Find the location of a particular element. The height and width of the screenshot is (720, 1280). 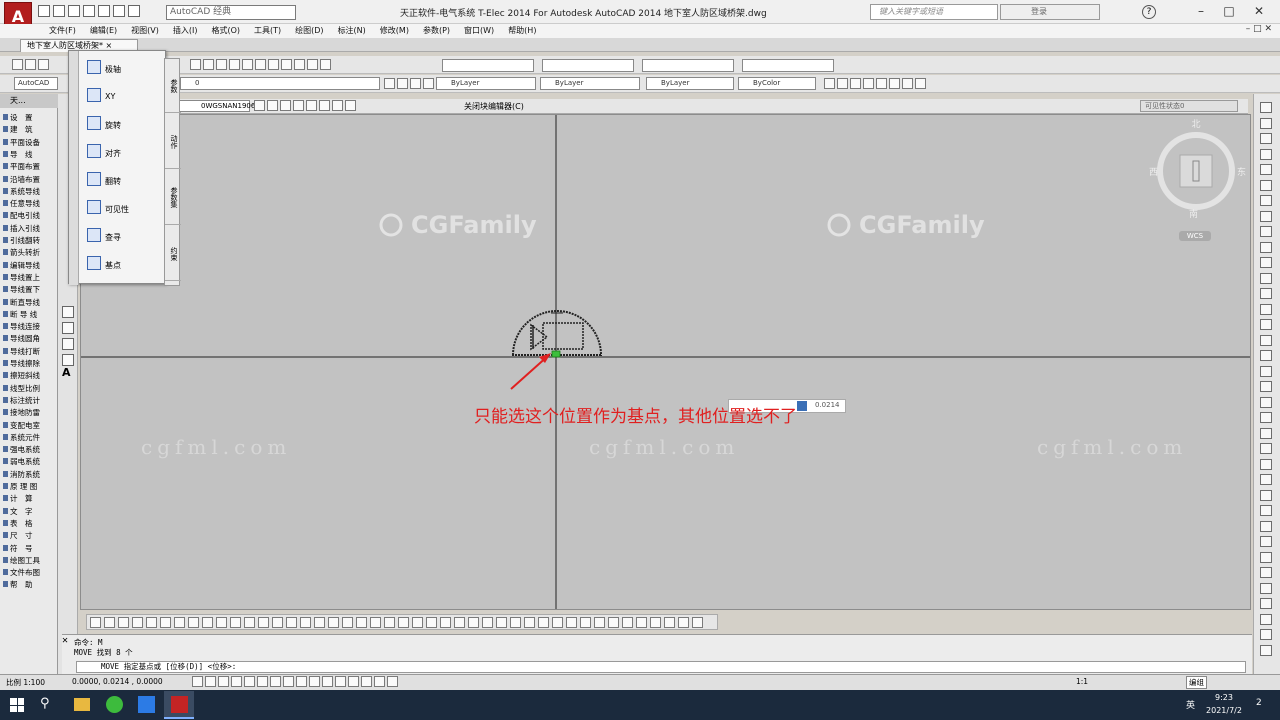

mtext-icon: A is located at coordinates (68, 373).